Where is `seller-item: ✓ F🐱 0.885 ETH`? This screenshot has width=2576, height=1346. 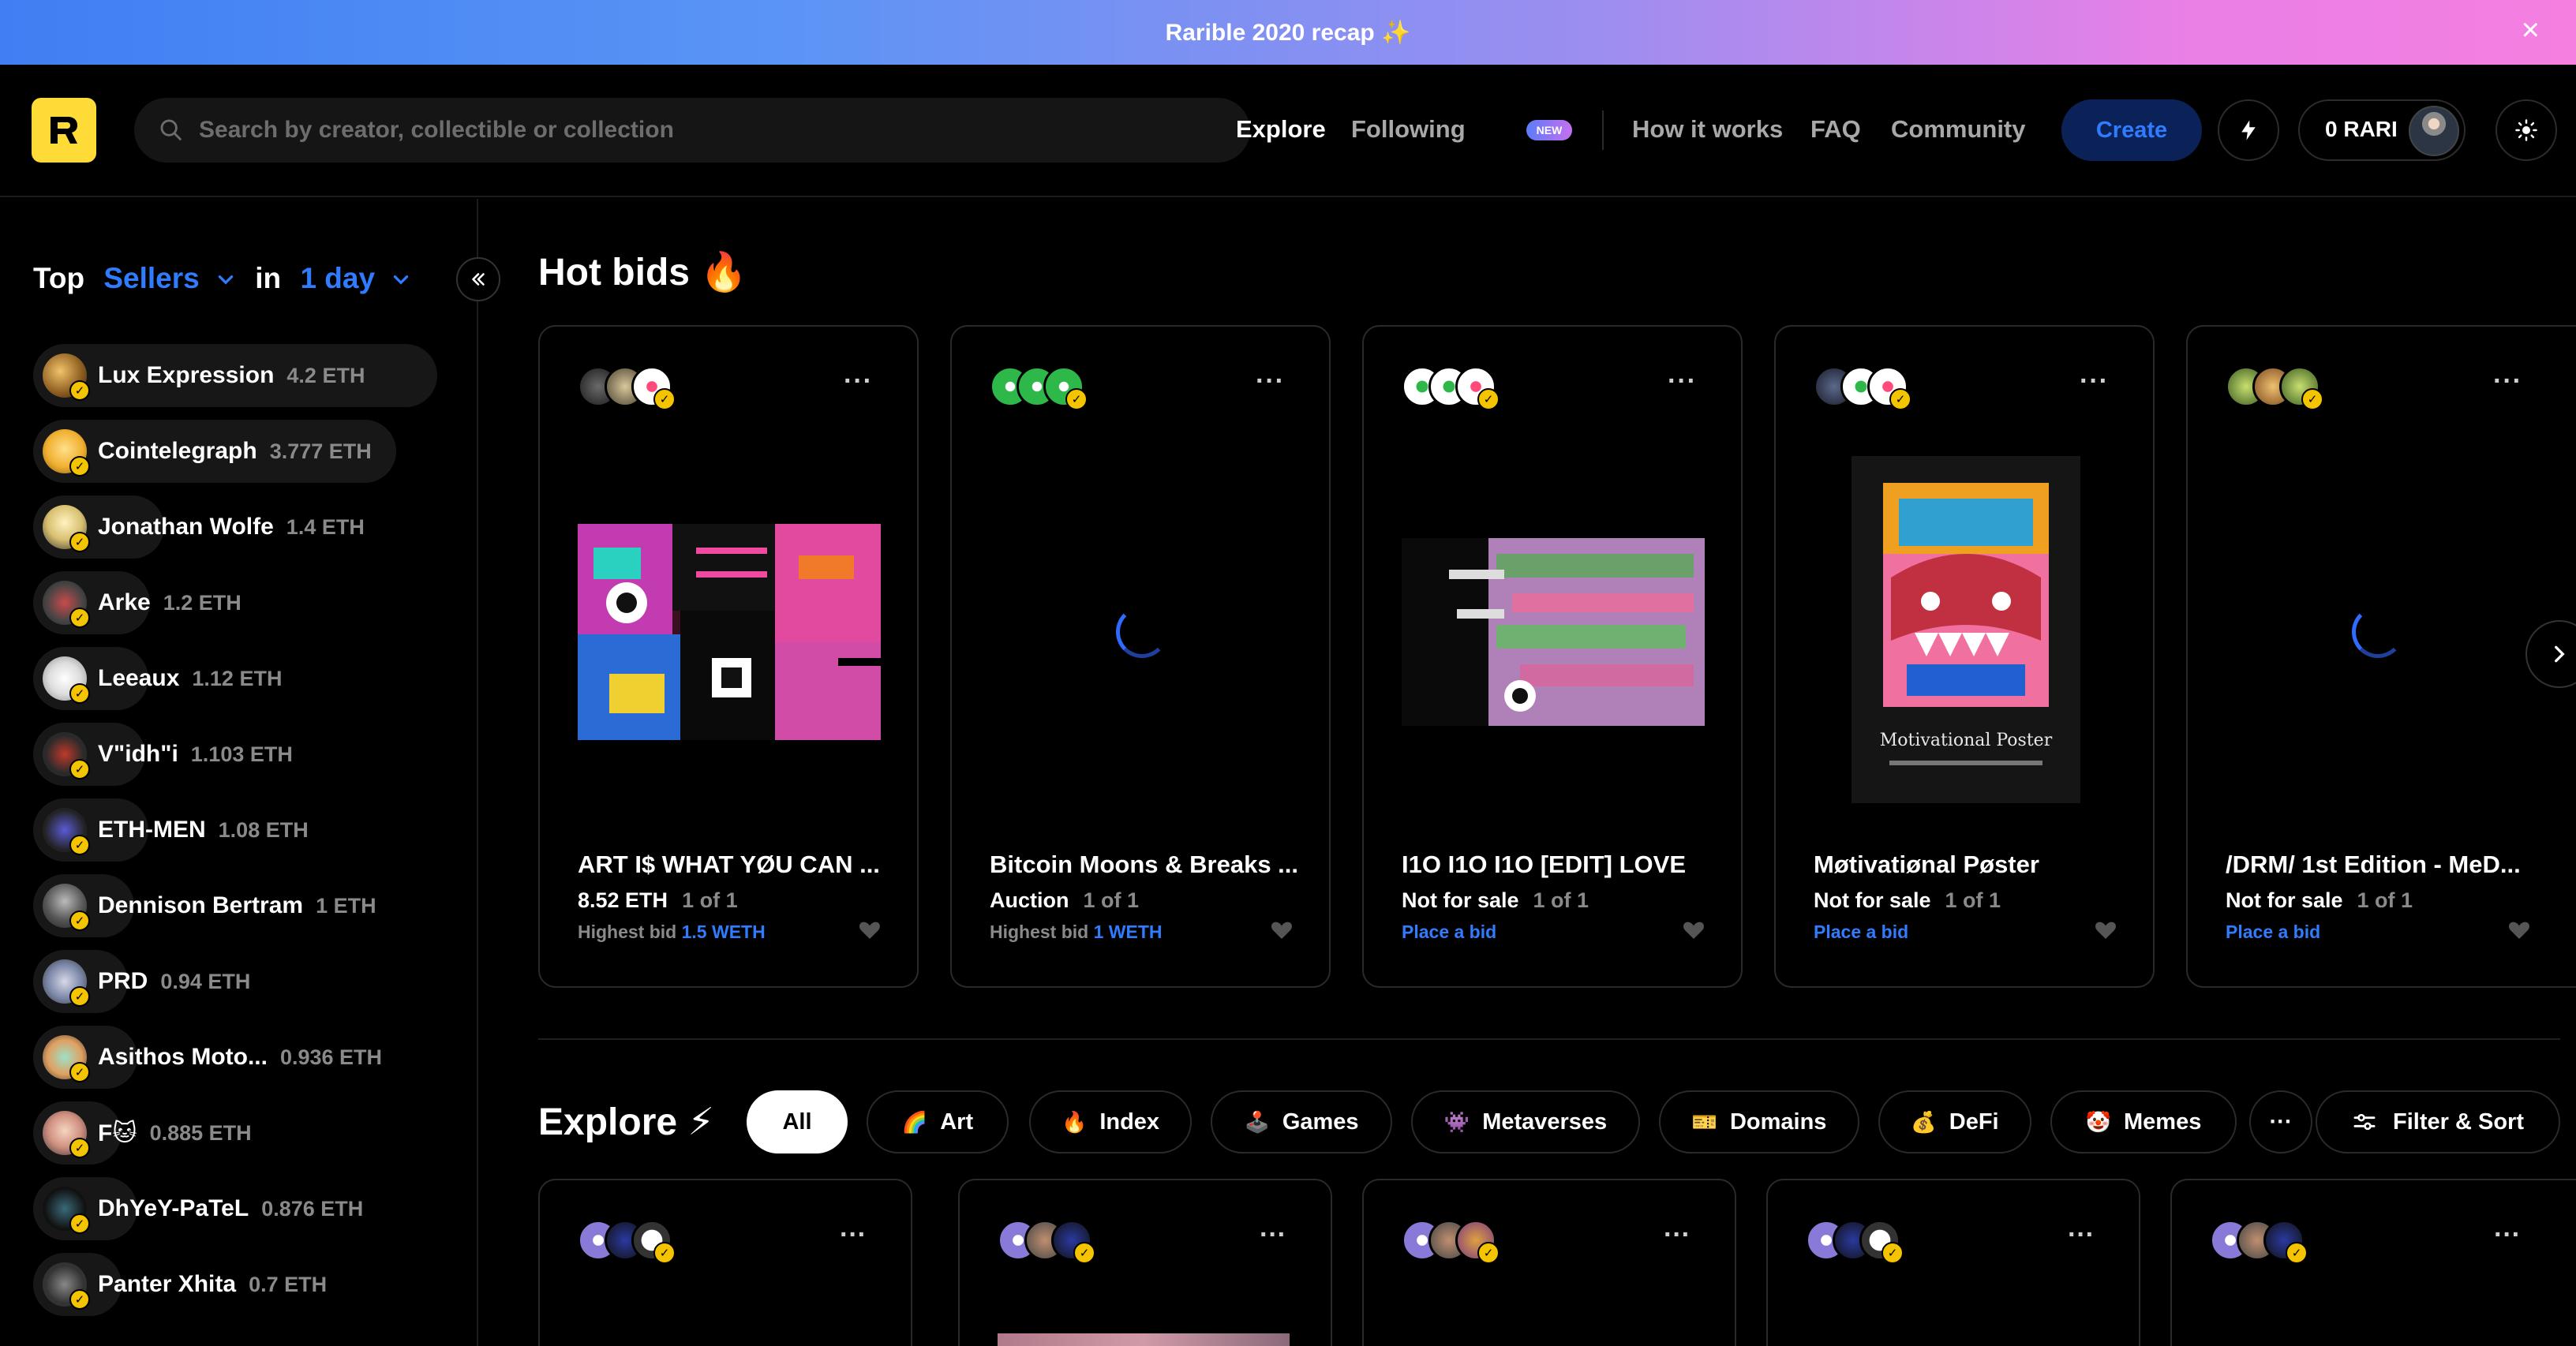
seller-item: ✓ F🐱 0.885 ETH is located at coordinates (142, 1133).